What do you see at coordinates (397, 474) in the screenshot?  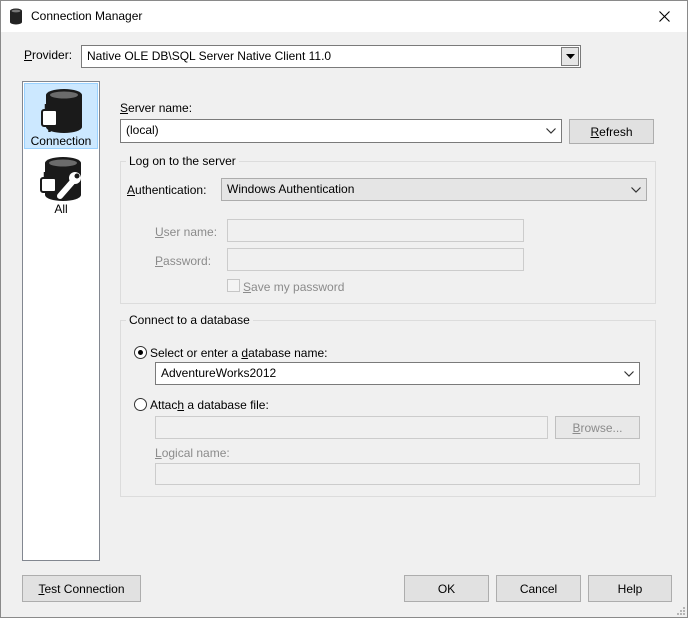 I see `logical-name-input` at bounding box center [397, 474].